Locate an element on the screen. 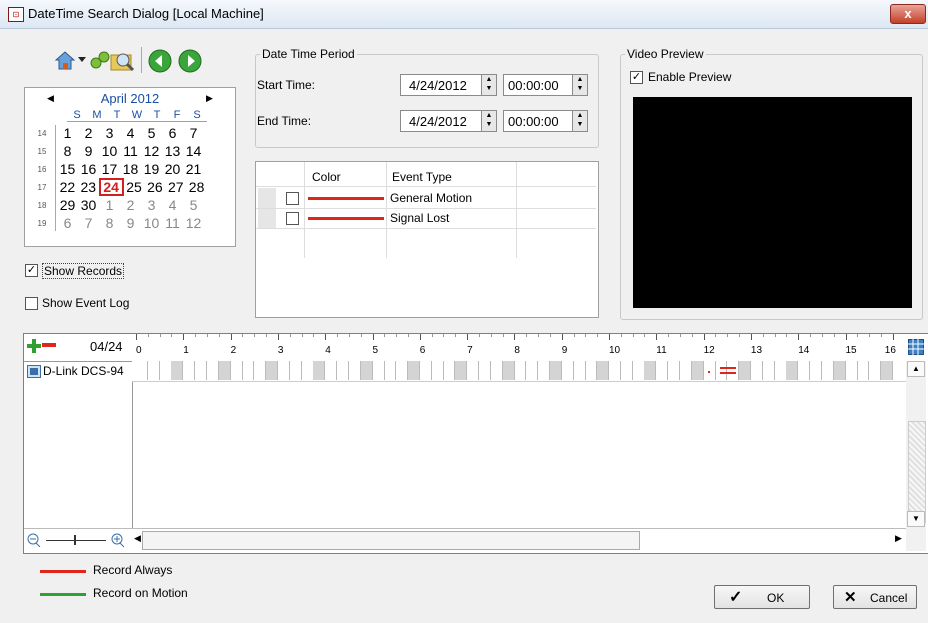  calendar-day: 12 is located at coordinates (193, 223).